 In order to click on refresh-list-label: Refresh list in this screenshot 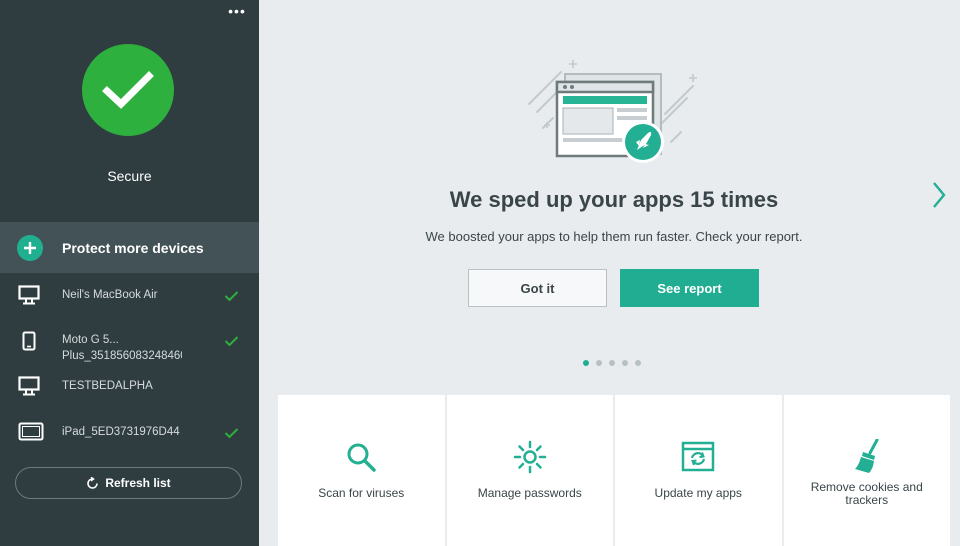, I will do `click(138, 483)`.